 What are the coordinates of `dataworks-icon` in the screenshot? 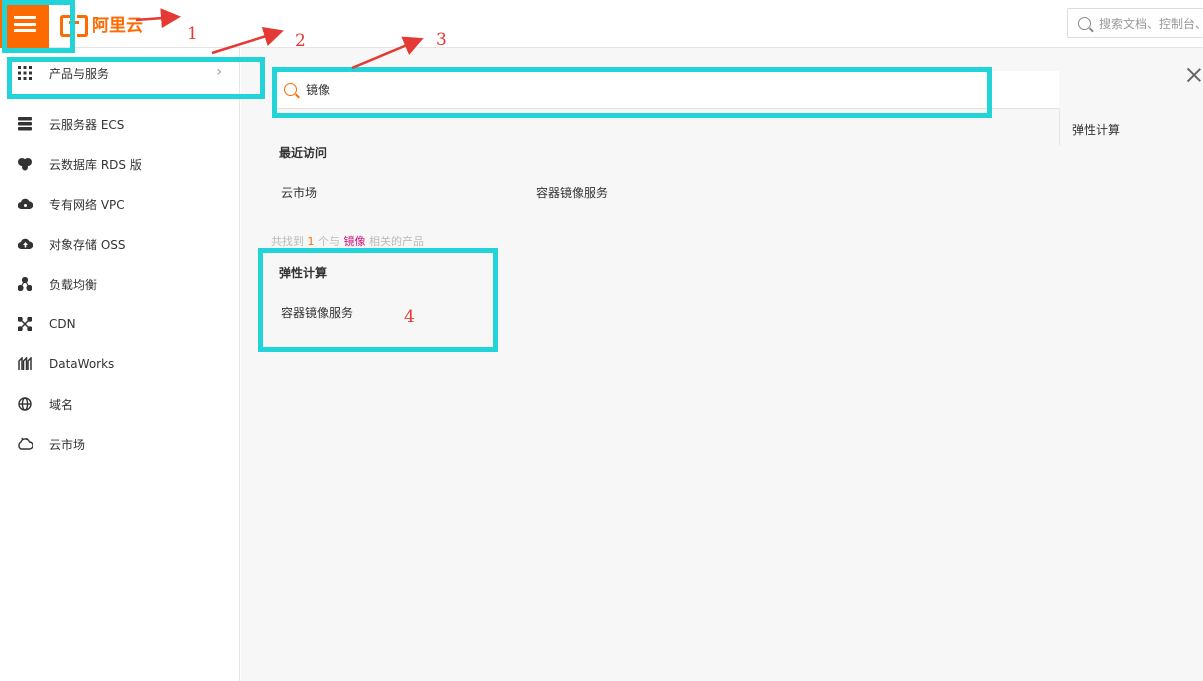 It's located at (25, 364).